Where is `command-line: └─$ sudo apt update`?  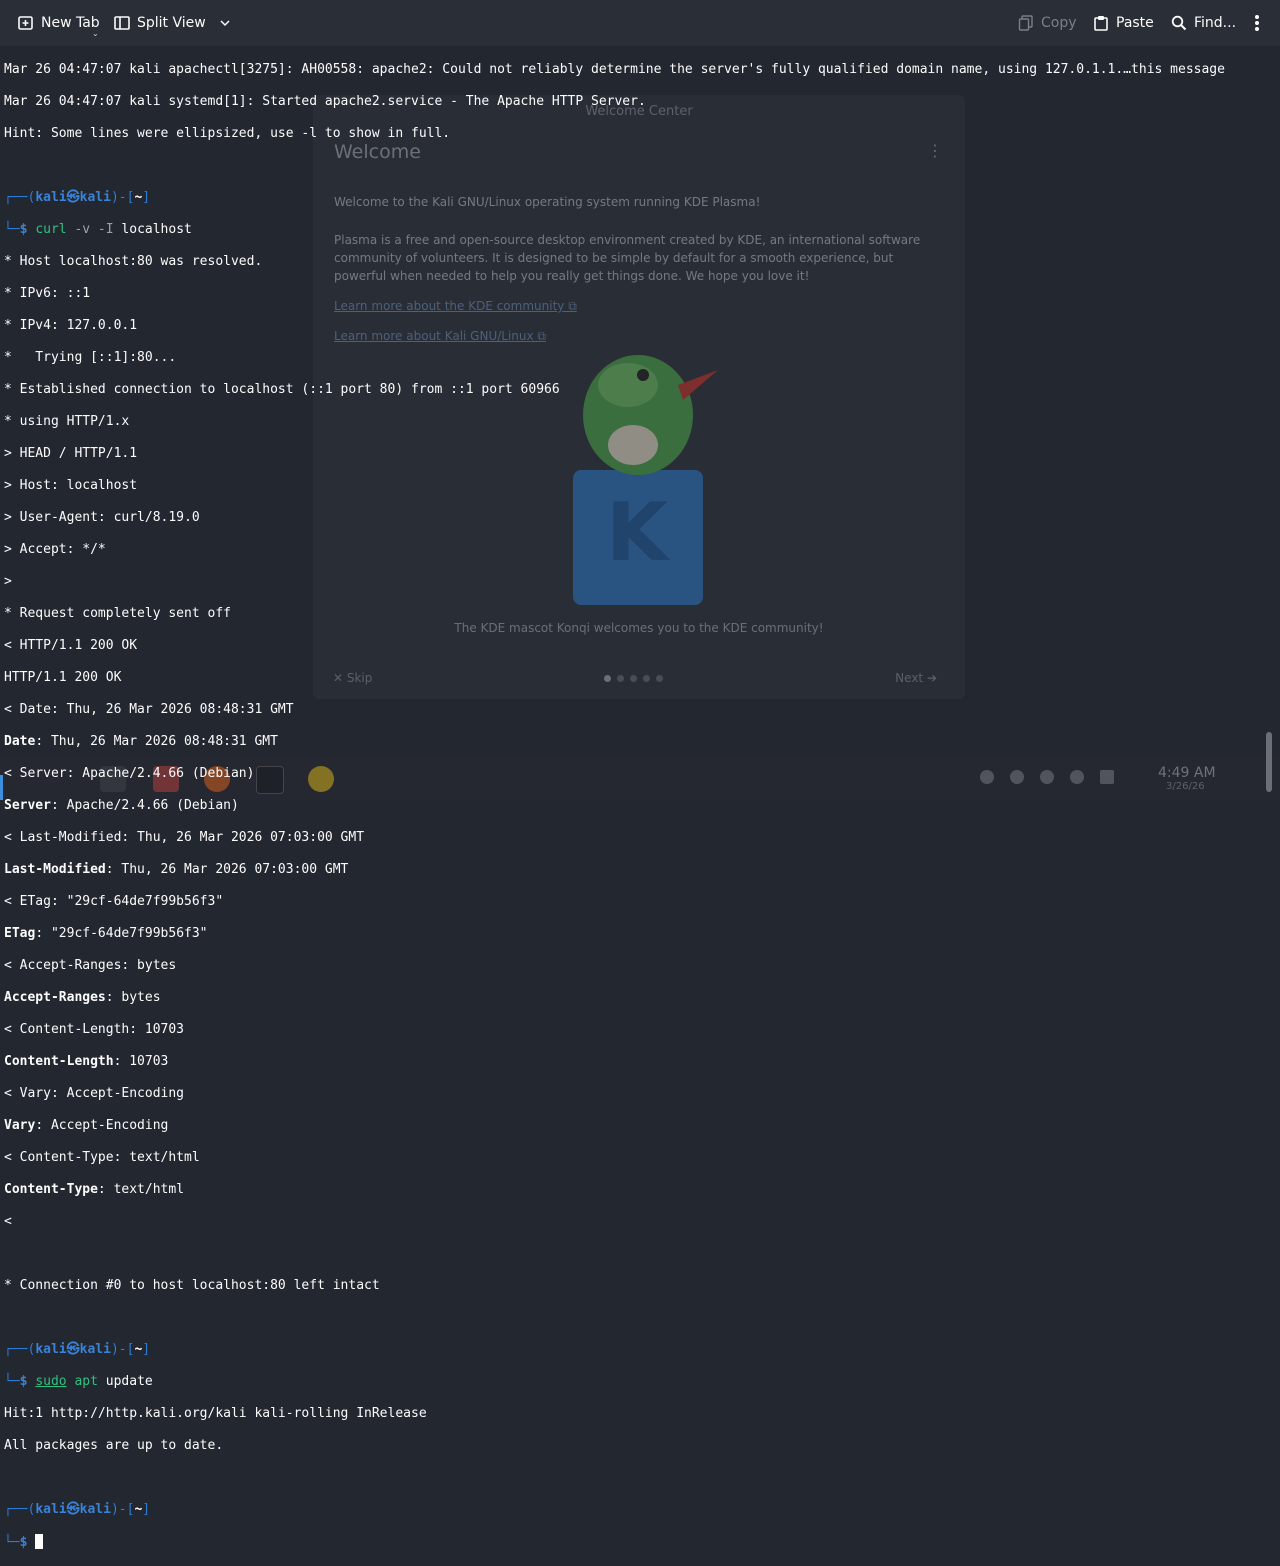
command-line: └─$ sudo apt update is located at coordinates (78, 1381).